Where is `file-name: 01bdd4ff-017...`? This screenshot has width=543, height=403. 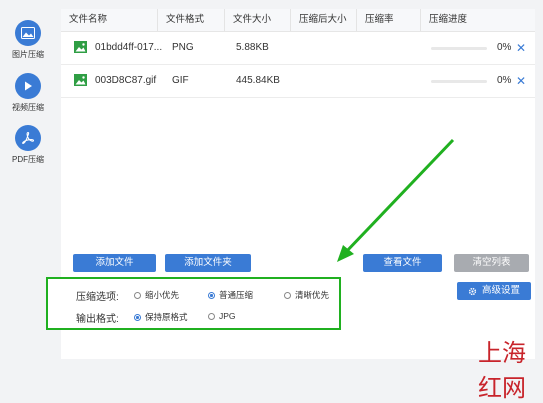 file-name: 01bdd4ff-017... is located at coordinates (129, 47).